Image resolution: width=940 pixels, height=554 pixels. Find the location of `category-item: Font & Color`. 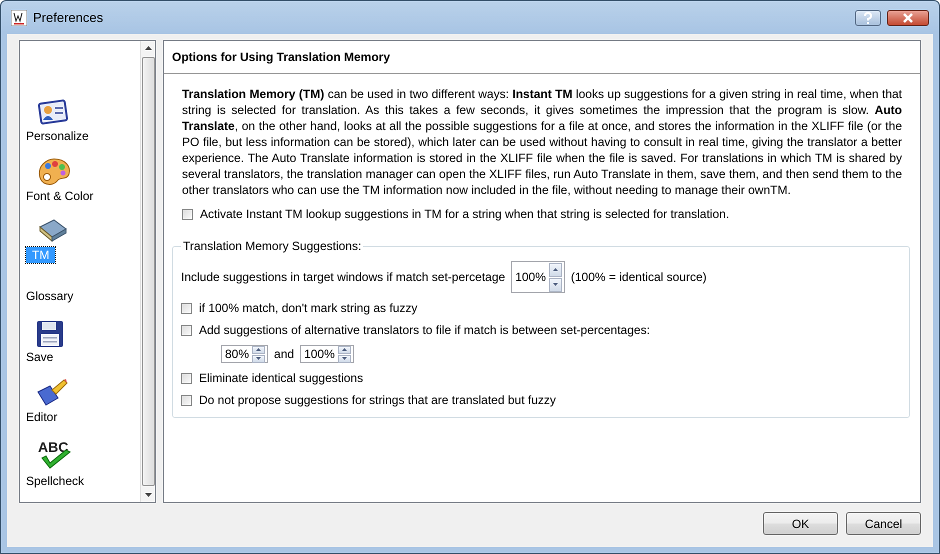

category-item: Font & Color is located at coordinates (83, 180).